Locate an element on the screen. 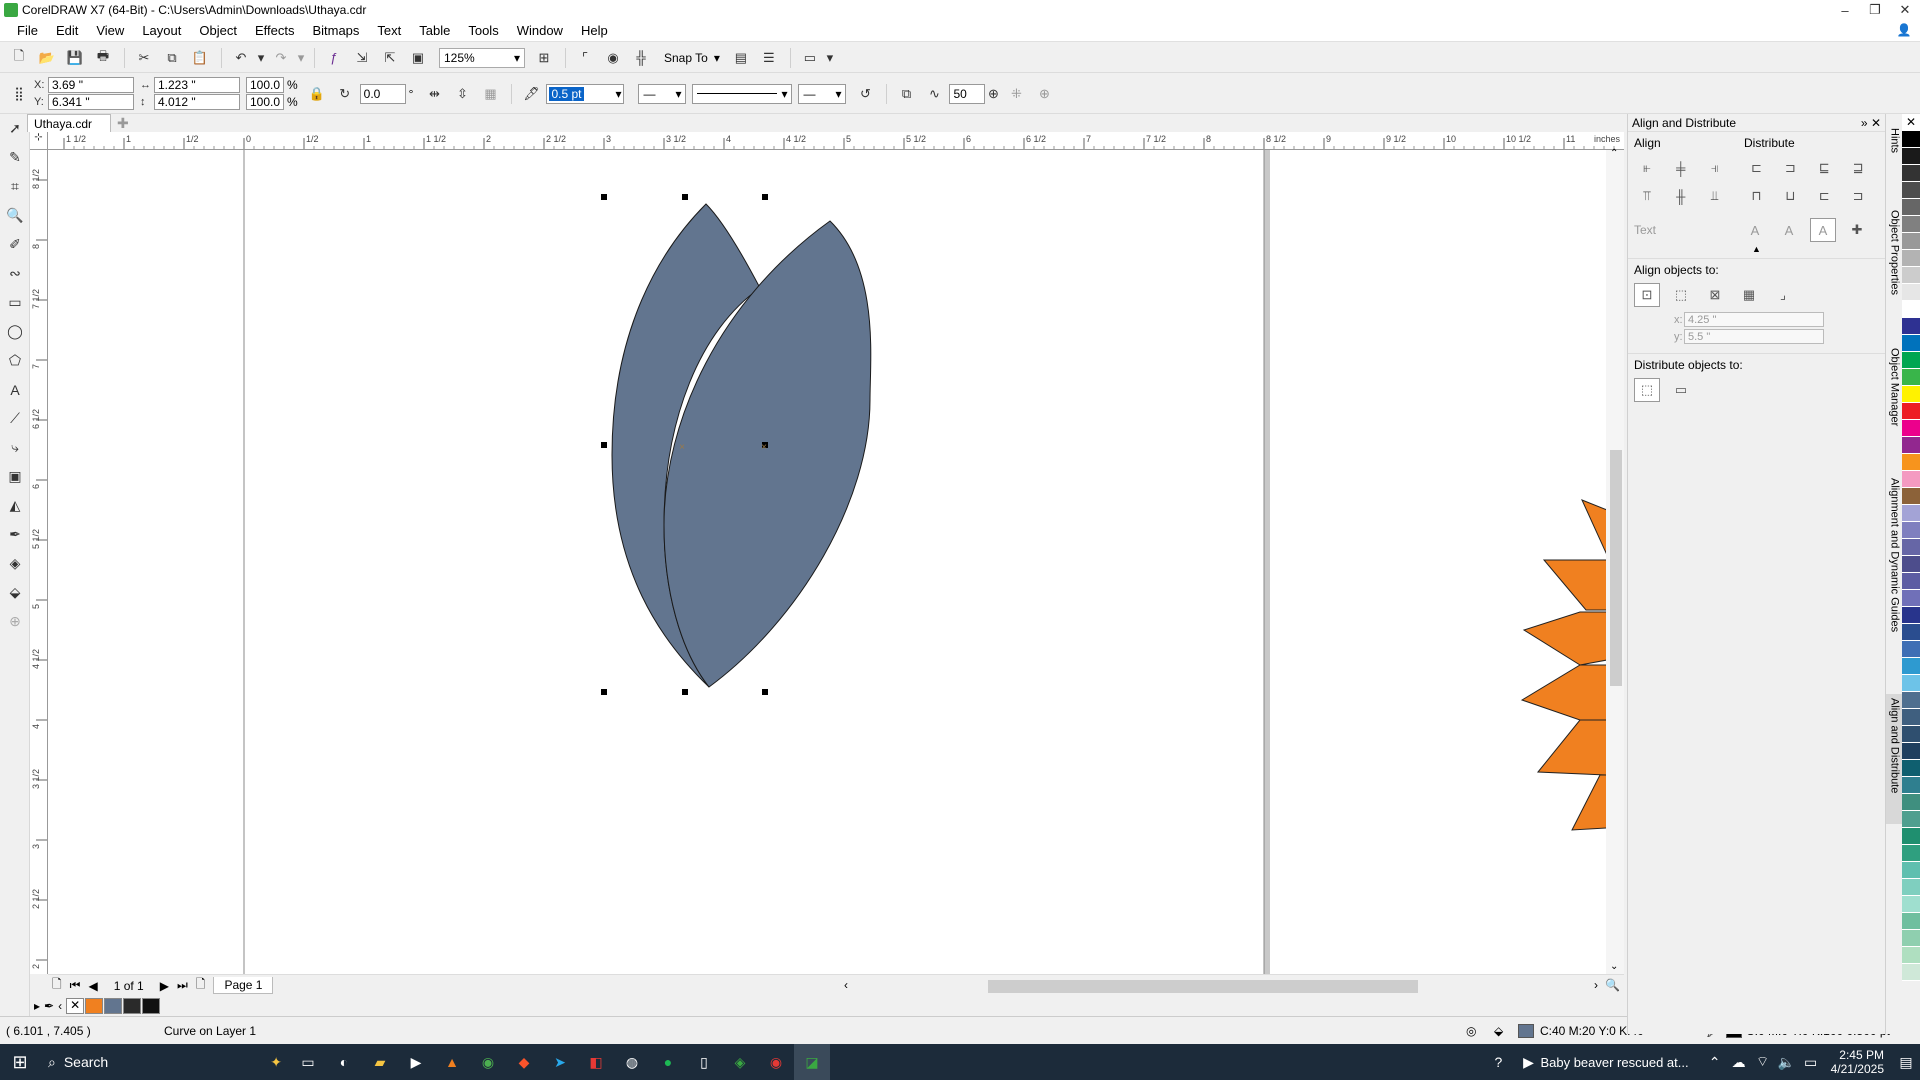 The image size is (1920, 1080). palette-left-icon: ‹ is located at coordinates (60, 1006).